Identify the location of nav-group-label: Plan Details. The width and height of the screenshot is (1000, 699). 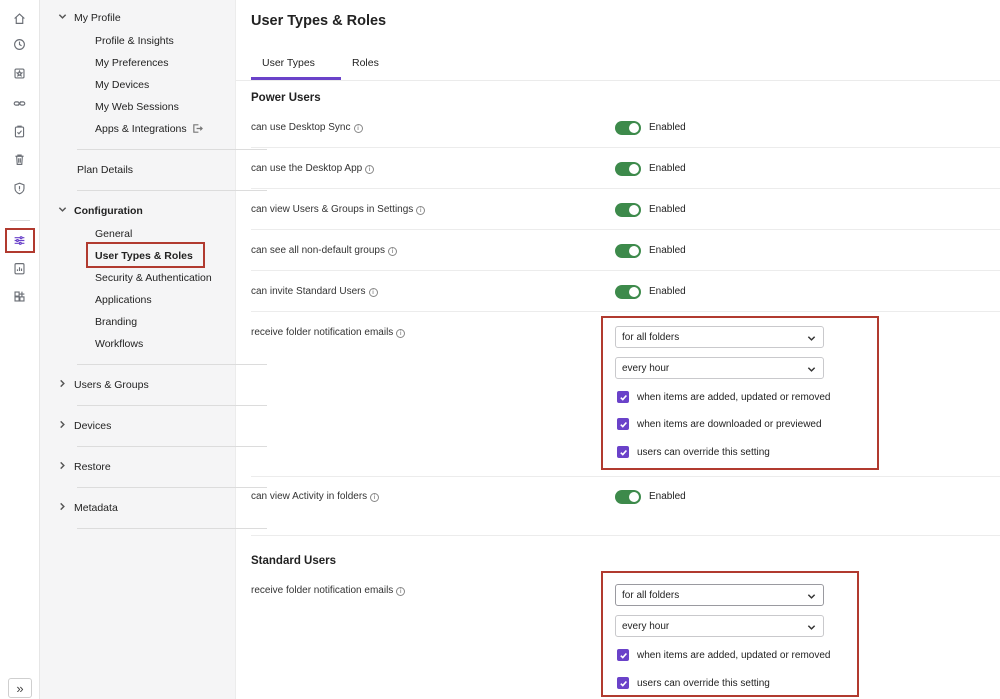
(105, 170).